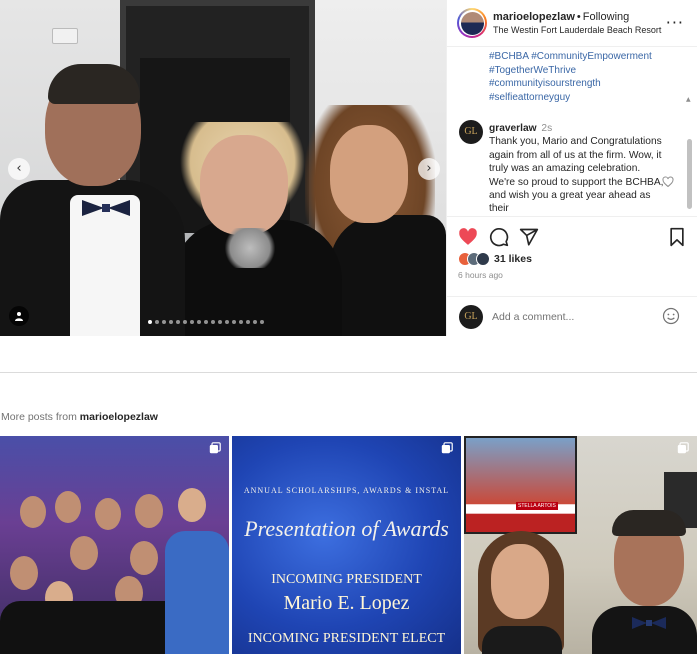 This screenshot has width=697, height=654. I want to click on scroll-up-arrow: ▲, so click(688, 99).